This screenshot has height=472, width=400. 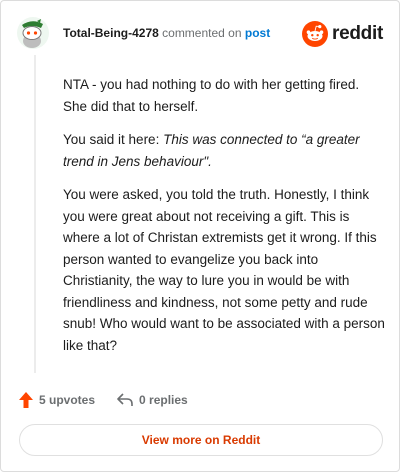 What do you see at coordinates (201, 440) in the screenshot?
I see `view-more-button: View more on Reddit` at bounding box center [201, 440].